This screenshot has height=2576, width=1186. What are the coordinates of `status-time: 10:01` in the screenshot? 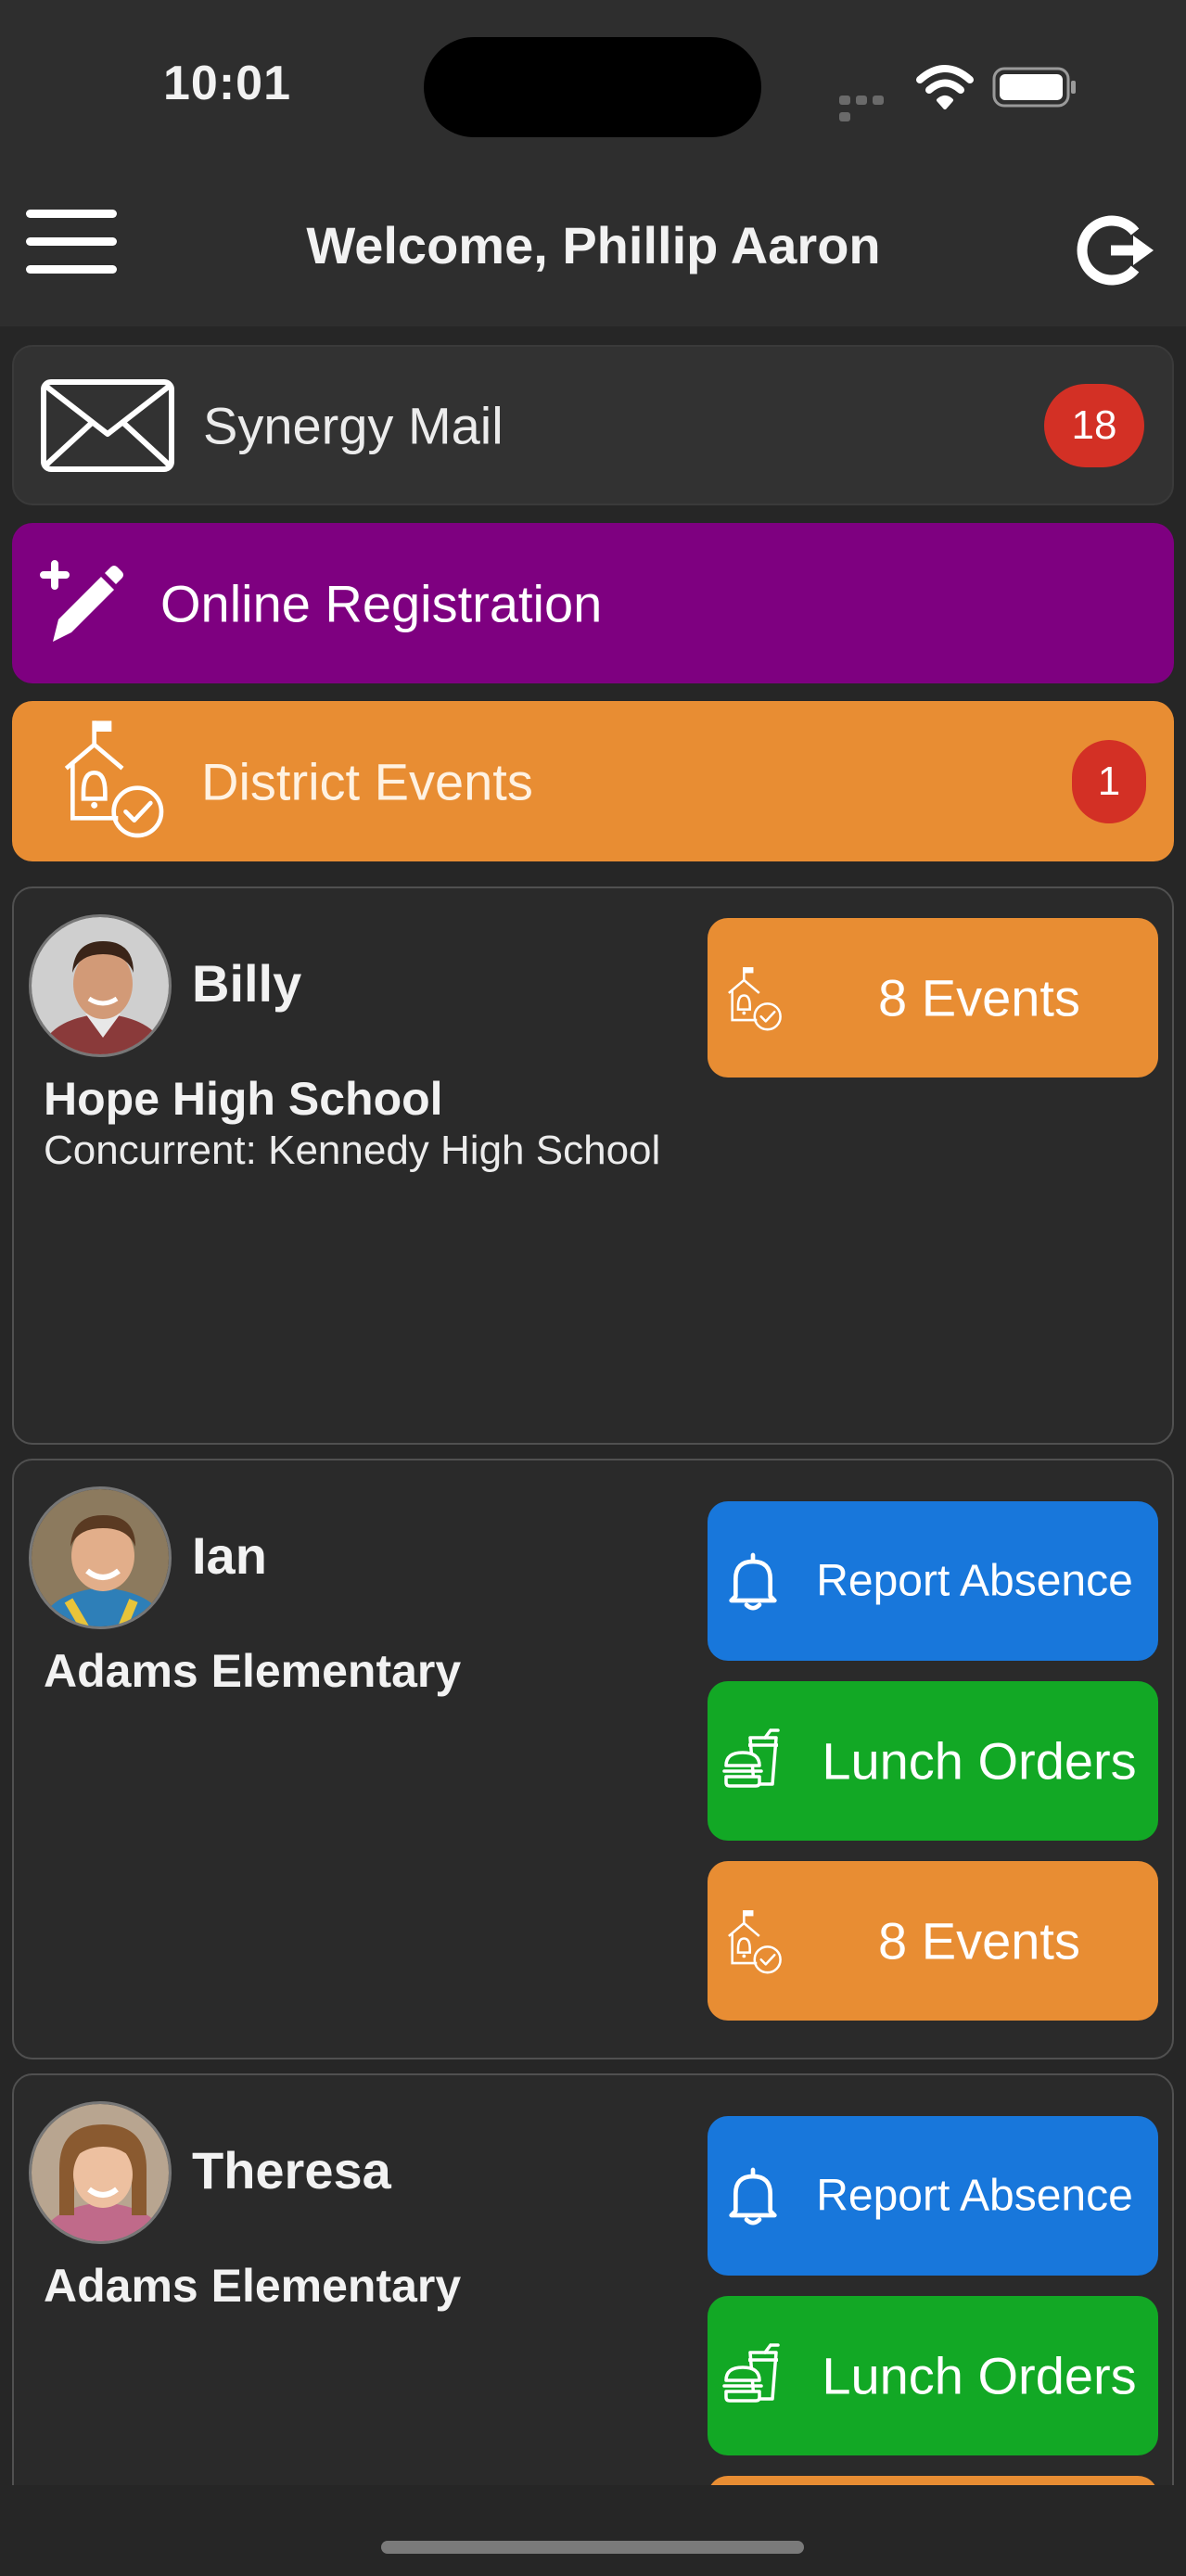 It's located at (227, 84).